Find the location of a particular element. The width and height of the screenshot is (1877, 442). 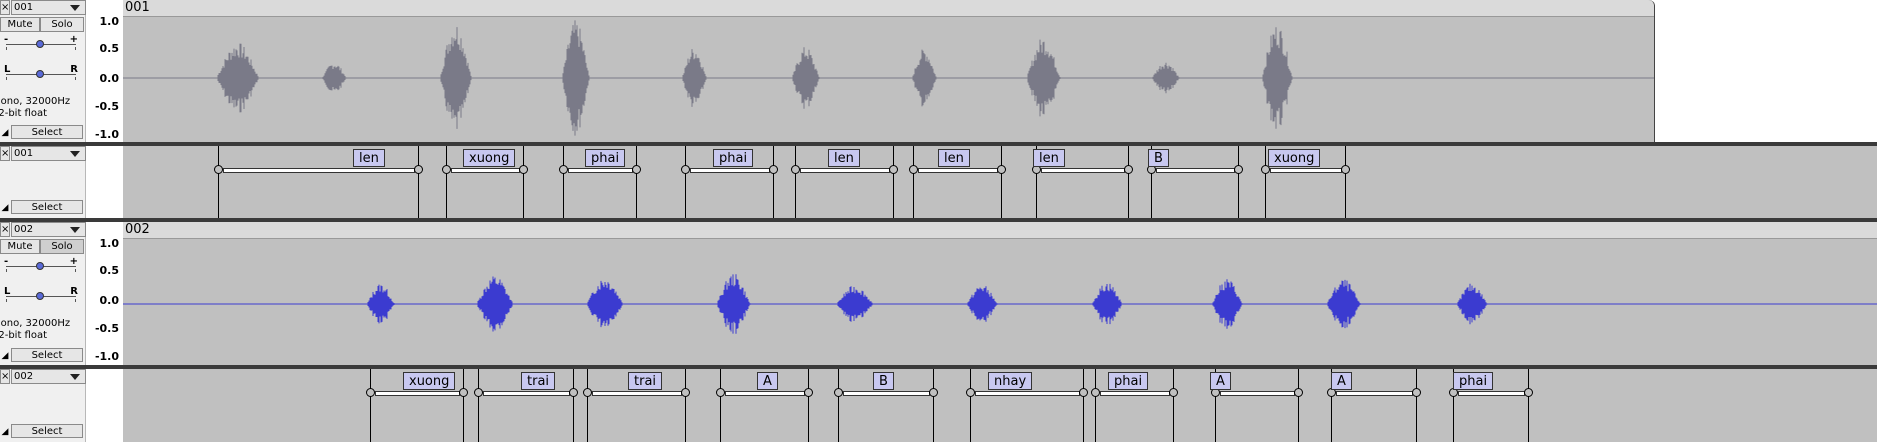

track-name-menu: 001 is located at coordinates (48, 153).